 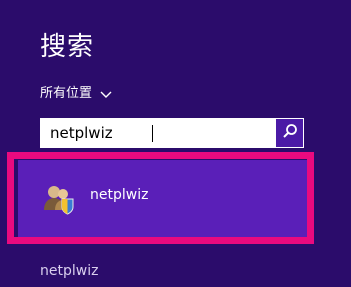 I want to click on chevron-down-icon, so click(x=106, y=95).